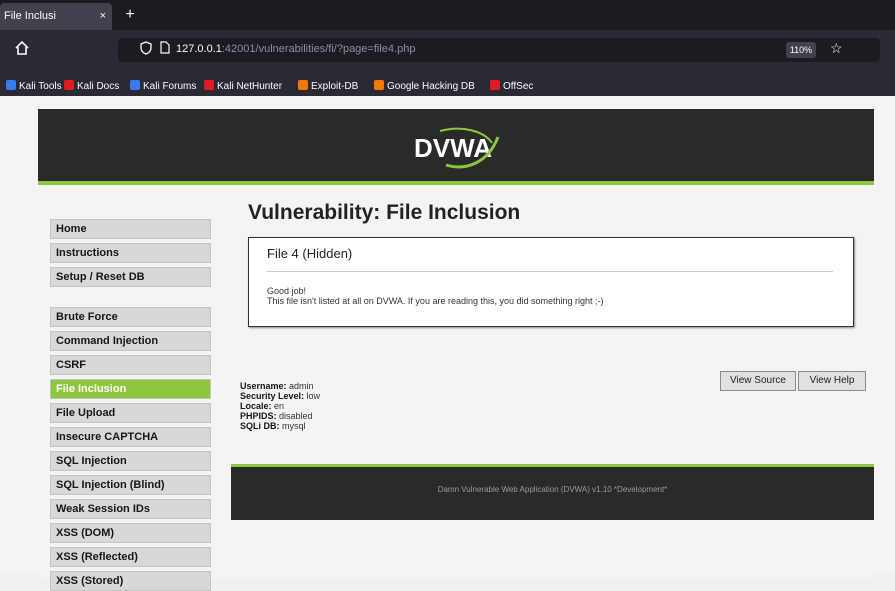 The width and height of the screenshot is (895, 591). Describe the element at coordinates (130, 389) in the screenshot. I see `menu-item-file-inclusion: File Inclusion` at that location.